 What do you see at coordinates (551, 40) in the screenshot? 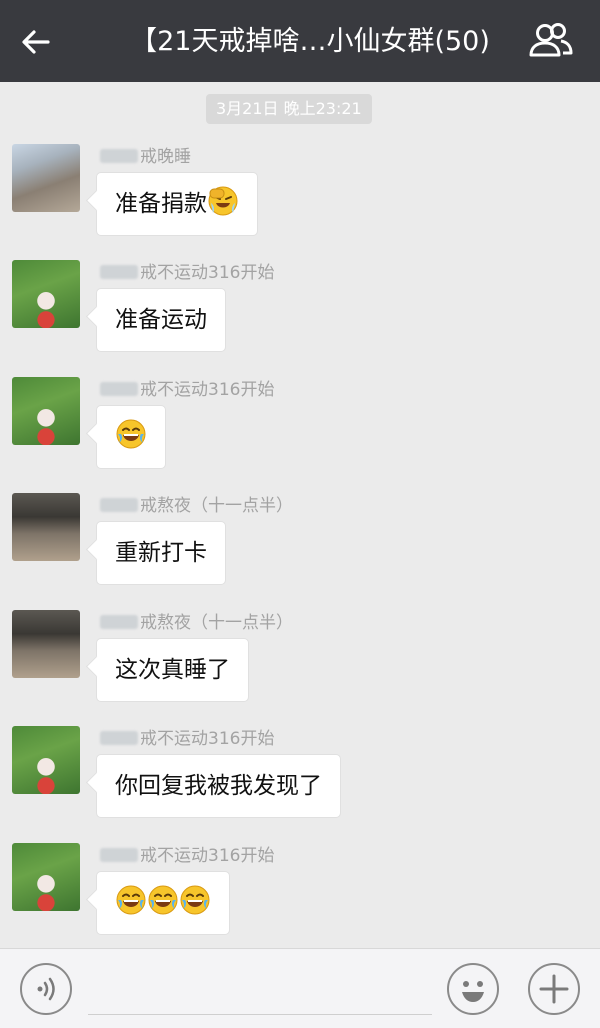
I see `group-members-icon` at bounding box center [551, 40].